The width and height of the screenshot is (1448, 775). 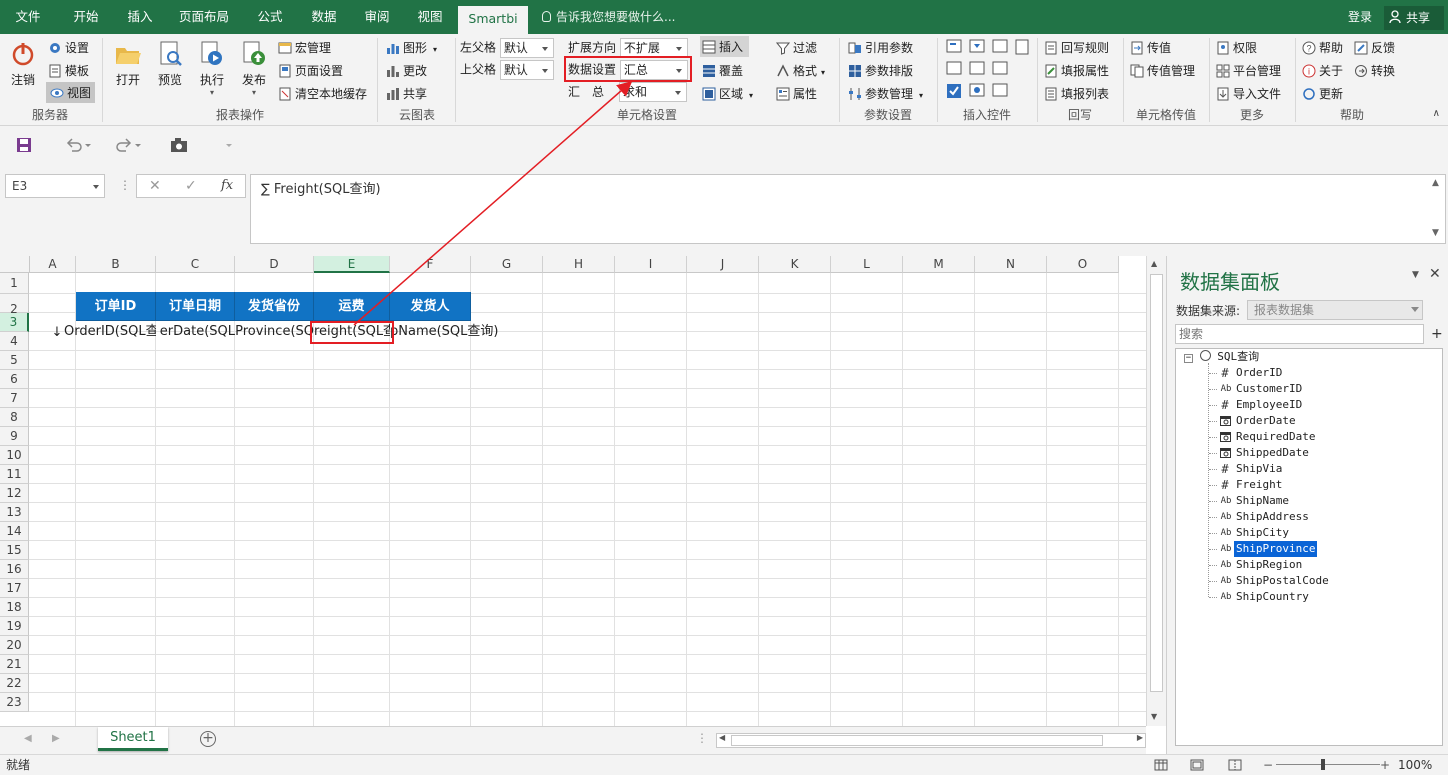 I want to click on region-button: 区域 ▾, so click(x=727, y=93).